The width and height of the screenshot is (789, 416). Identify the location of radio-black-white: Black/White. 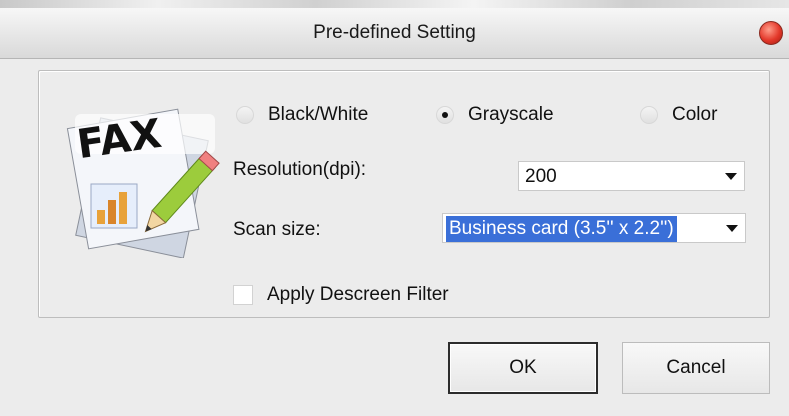
(302, 115).